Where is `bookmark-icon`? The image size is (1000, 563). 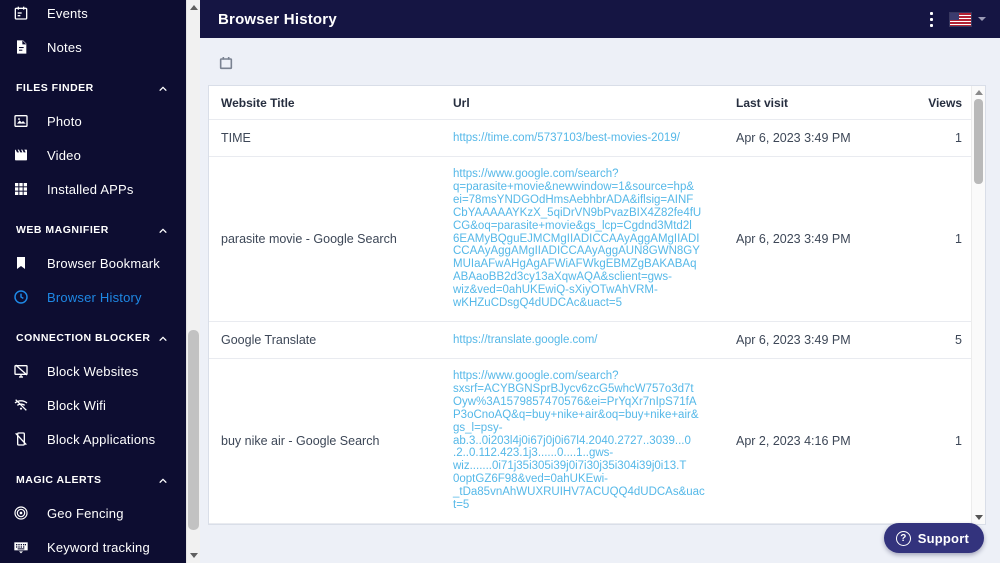 bookmark-icon is located at coordinates (21, 263).